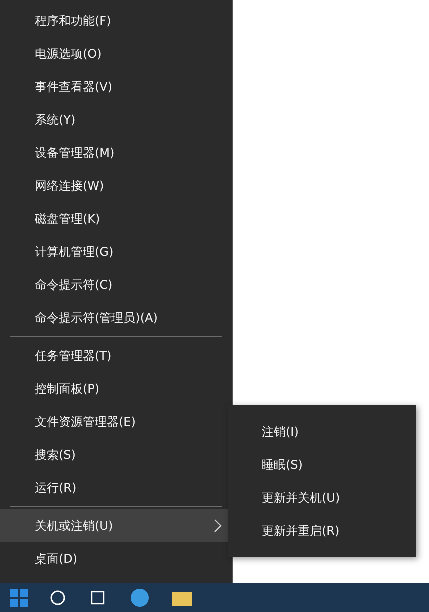 The width and height of the screenshot is (429, 612). Describe the element at coordinates (116, 152) in the screenshot. I see `menu-item: 设备管理器(M)` at that location.